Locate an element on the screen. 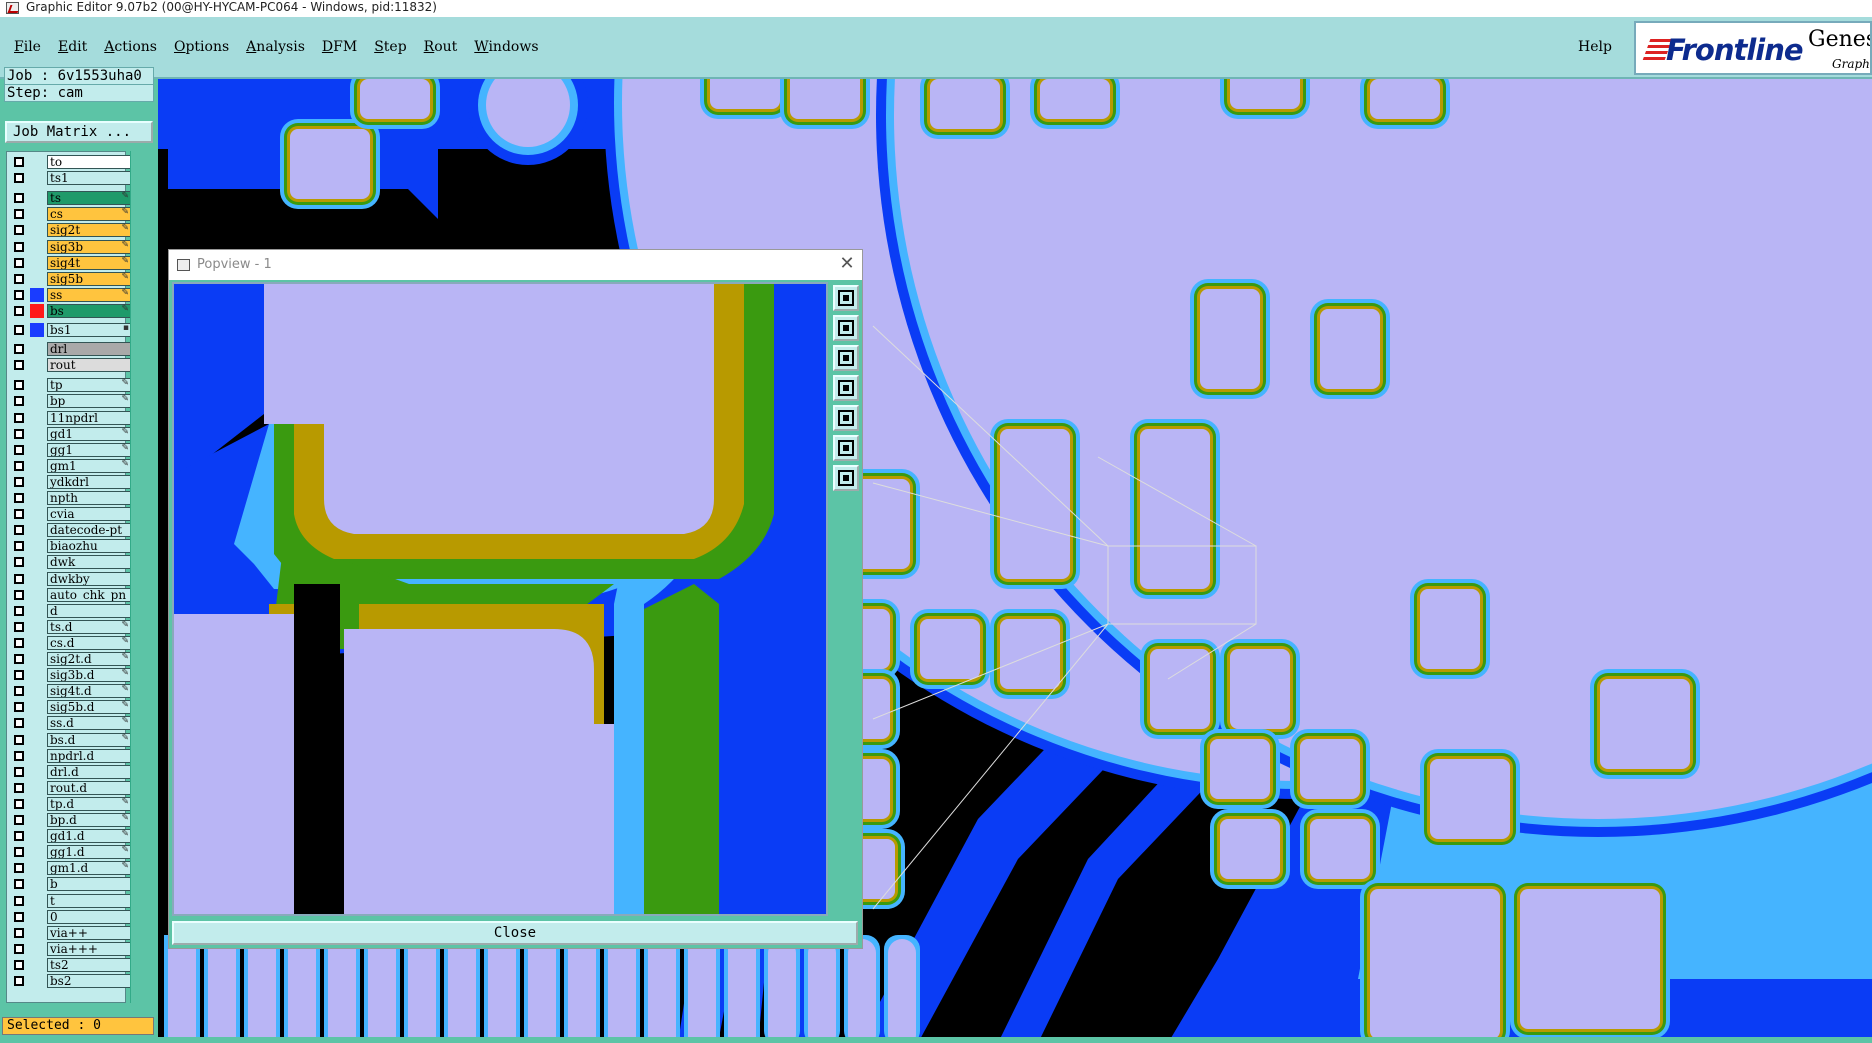  layer-name: sig4t is located at coordinates (90, 263).